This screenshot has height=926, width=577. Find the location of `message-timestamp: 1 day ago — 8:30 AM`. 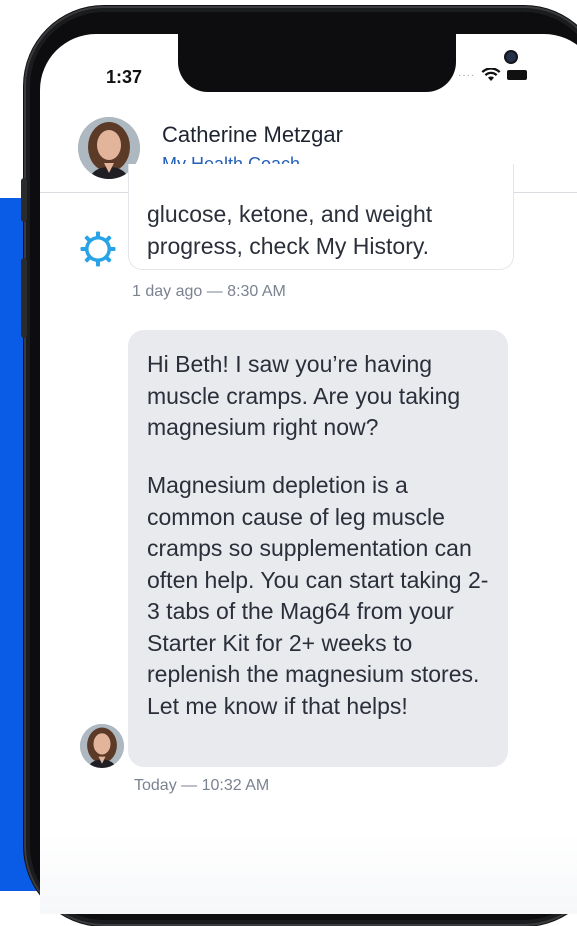

message-timestamp: 1 day ago — 8:30 AM is located at coordinates (209, 291).